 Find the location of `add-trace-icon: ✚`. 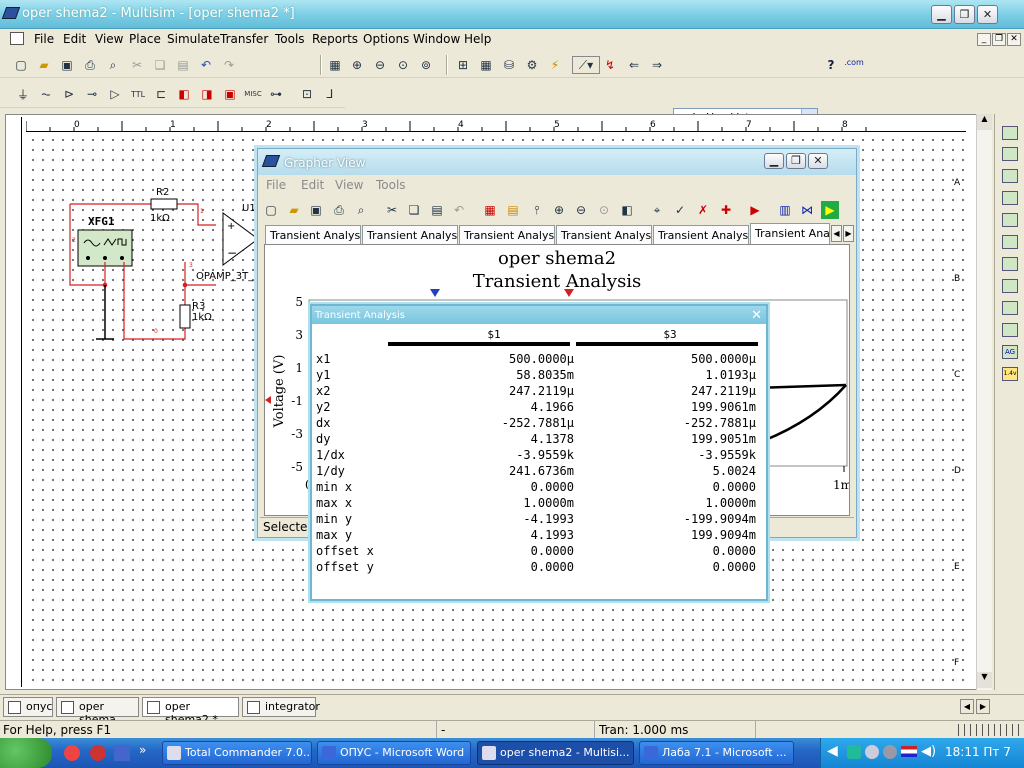

add-trace-icon: ✚ is located at coordinates (726, 210).